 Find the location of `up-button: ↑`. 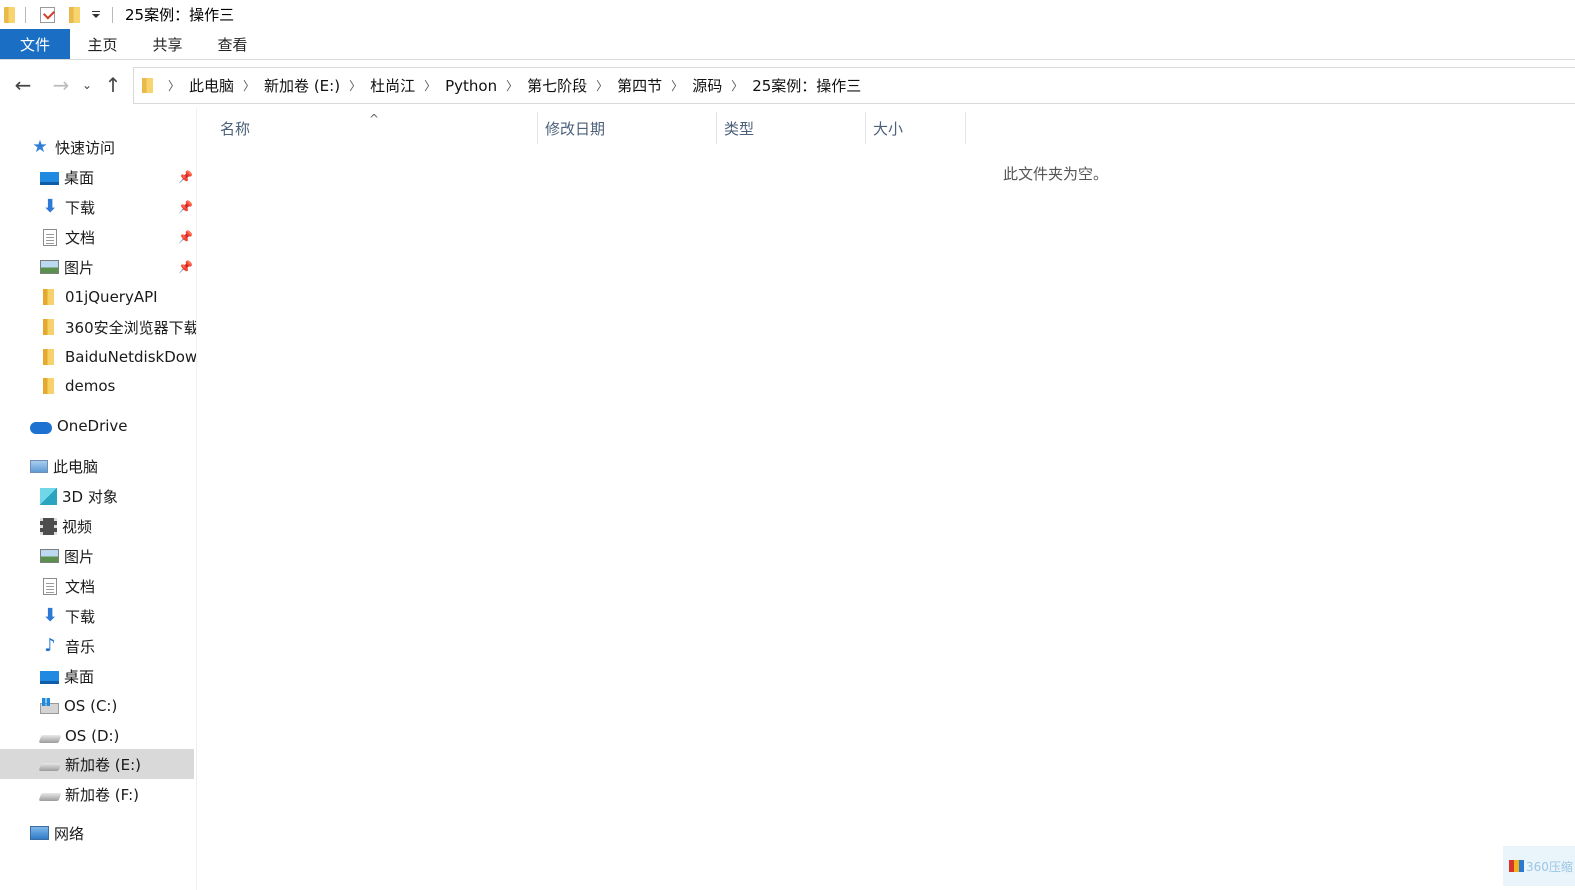

up-button: ↑ is located at coordinates (113, 85).